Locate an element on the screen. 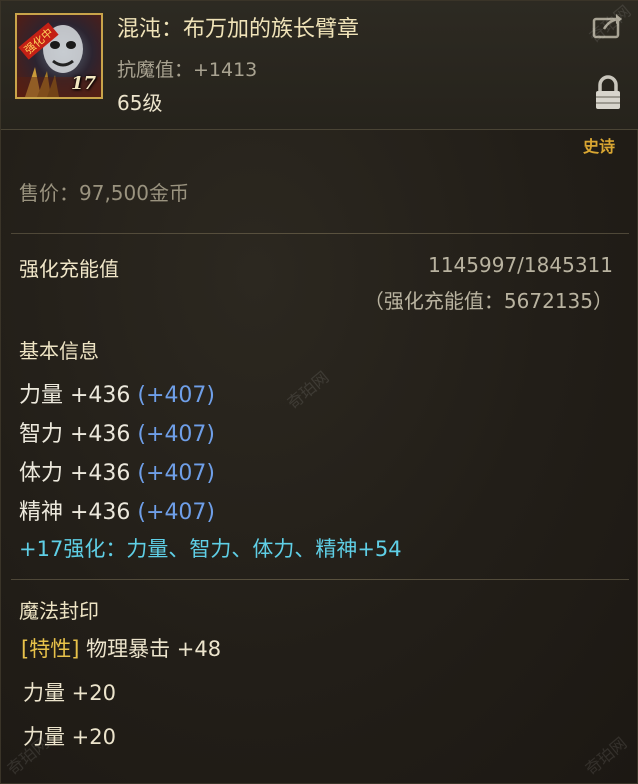  trait-desc: 物理暴击 +48 is located at coordinates (154, 649).